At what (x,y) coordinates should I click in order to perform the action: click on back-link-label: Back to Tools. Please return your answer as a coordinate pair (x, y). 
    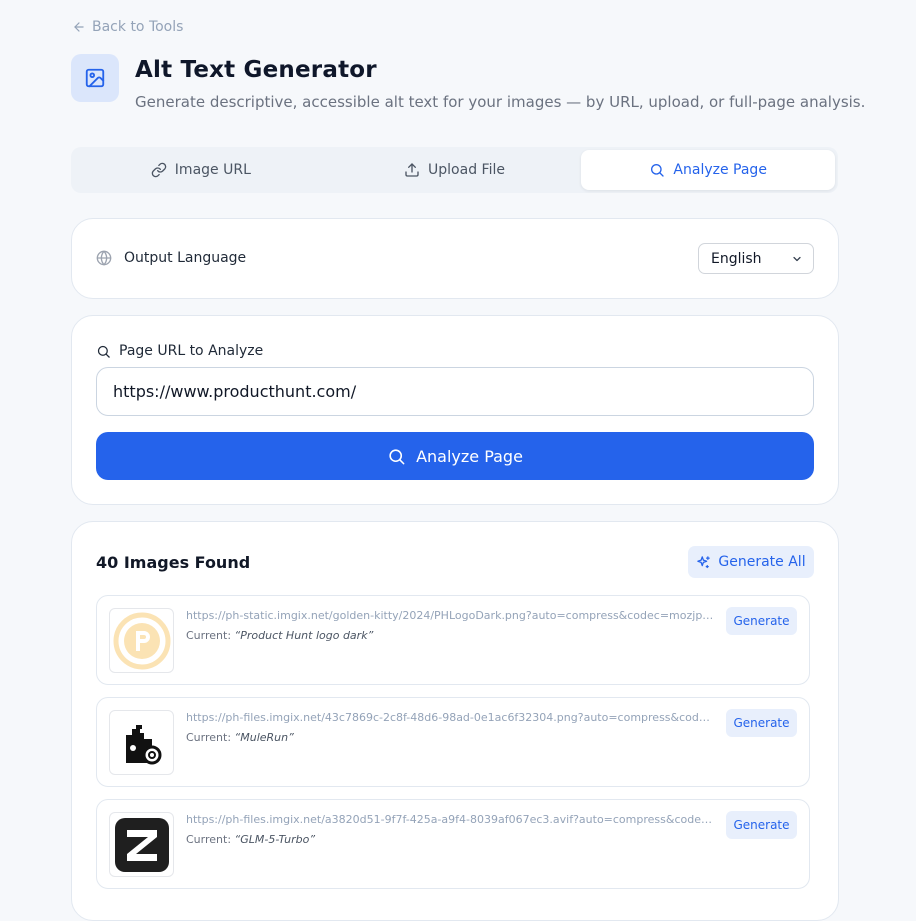
    Looking at the image, I should click on (138, 27).